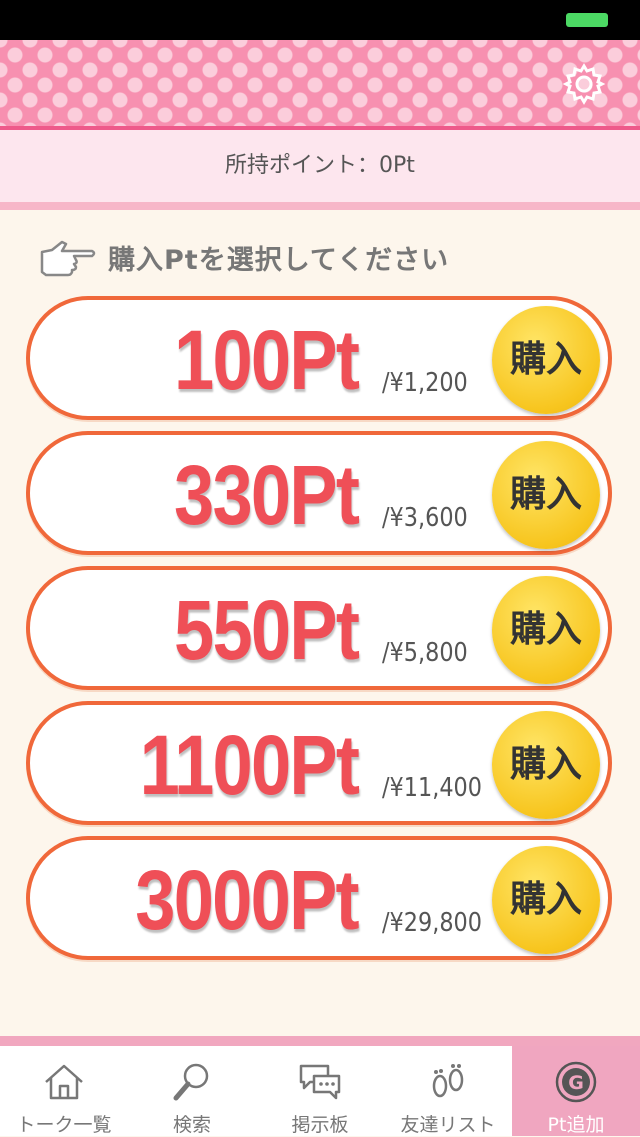  I want to click on header-hearts-banner, so click(320, 85).